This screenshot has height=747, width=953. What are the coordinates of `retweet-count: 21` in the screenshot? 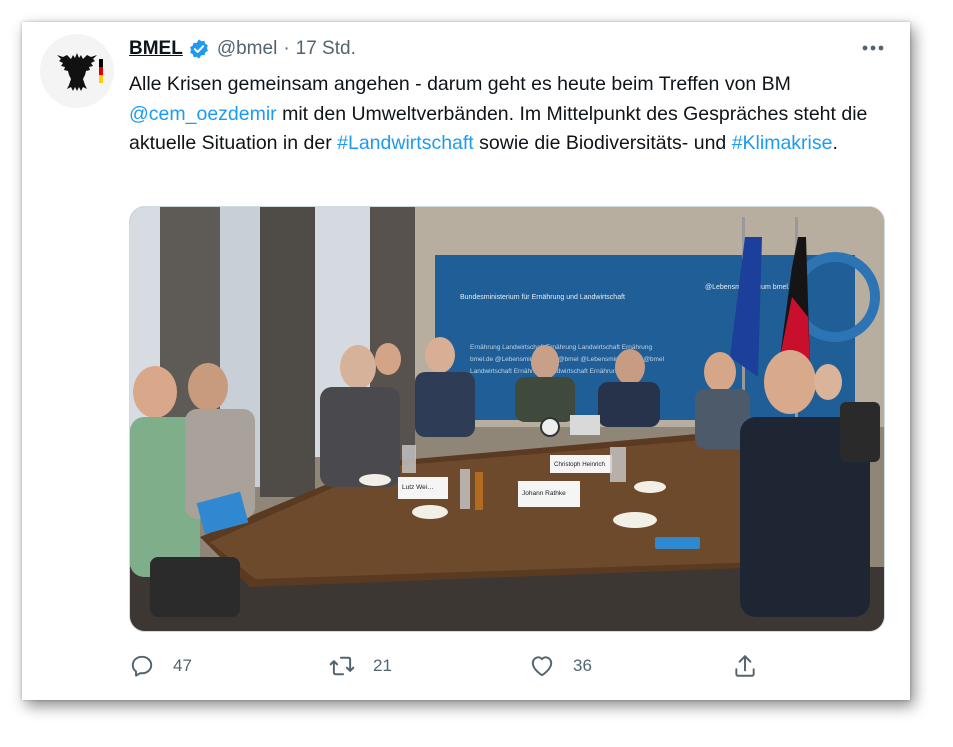 It's located at (382, 665).